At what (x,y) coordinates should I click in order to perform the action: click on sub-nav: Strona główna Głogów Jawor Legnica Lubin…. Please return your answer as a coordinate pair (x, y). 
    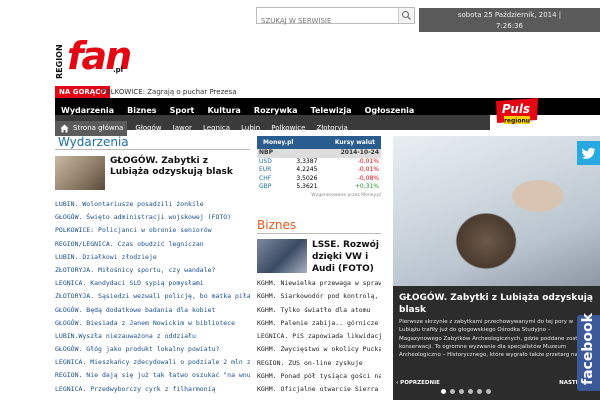
    Looking at the image, I should click on (272, 125).